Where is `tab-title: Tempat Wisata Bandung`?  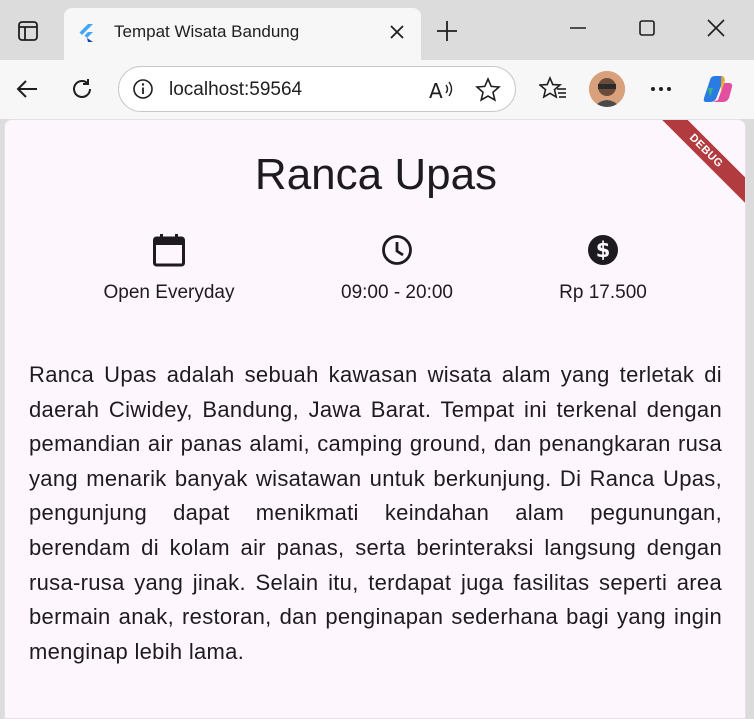 tab-title: Tempat Wisata Bandung is located at coordinates (207, 31).